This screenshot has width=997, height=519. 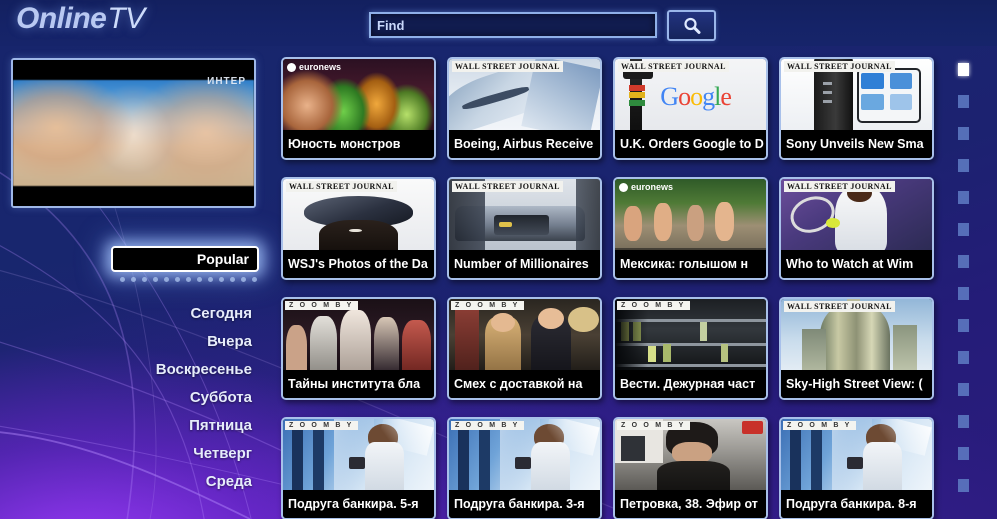 I want to click on search-button, so click(x=691, y=25).